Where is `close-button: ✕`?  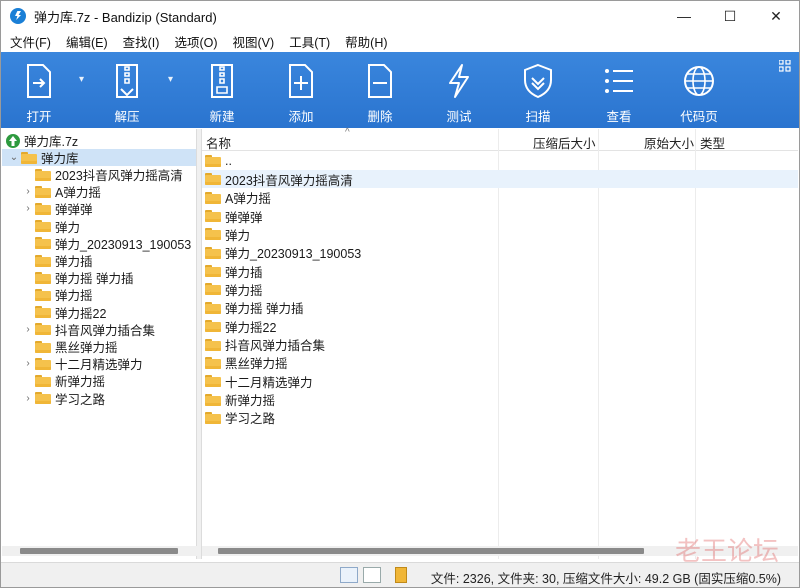 close-button: ✕ is located at coordinates (776, 16).